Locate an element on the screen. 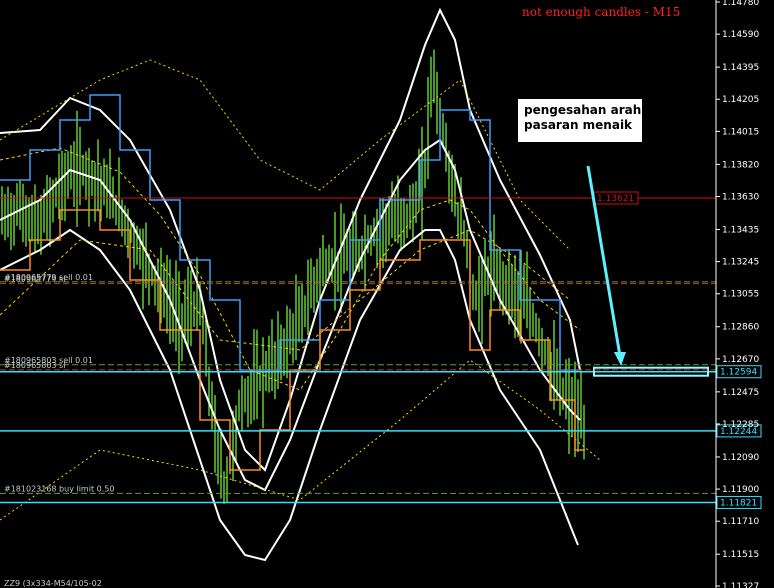  annotation-box: pengesahan arah pasaran menaik is located at coordinates (580, 120).